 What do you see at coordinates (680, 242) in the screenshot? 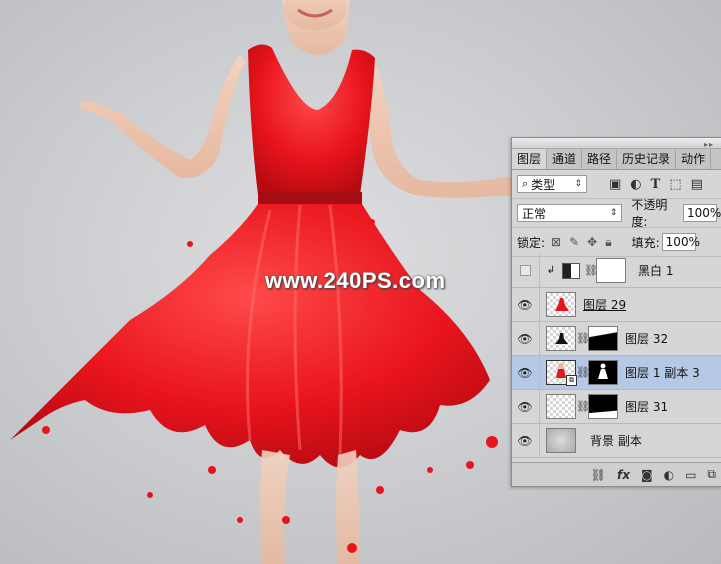
I see `fill-field: 100%` at bounding box center [680, 242].